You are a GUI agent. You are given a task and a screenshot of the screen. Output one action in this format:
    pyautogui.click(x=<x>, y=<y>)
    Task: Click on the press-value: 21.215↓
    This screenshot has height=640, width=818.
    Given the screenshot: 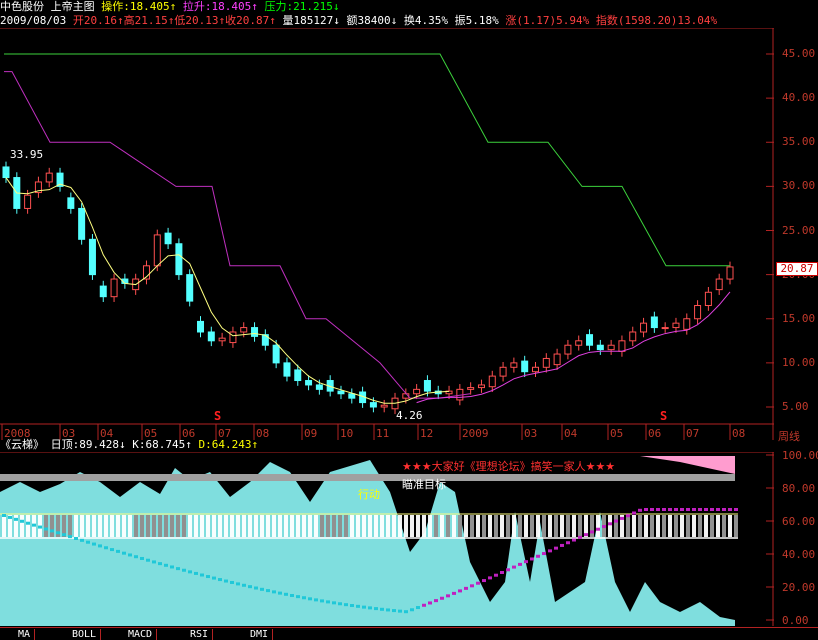 What is the action you would take?
    pyautogui.click(x=316, y=6)
    